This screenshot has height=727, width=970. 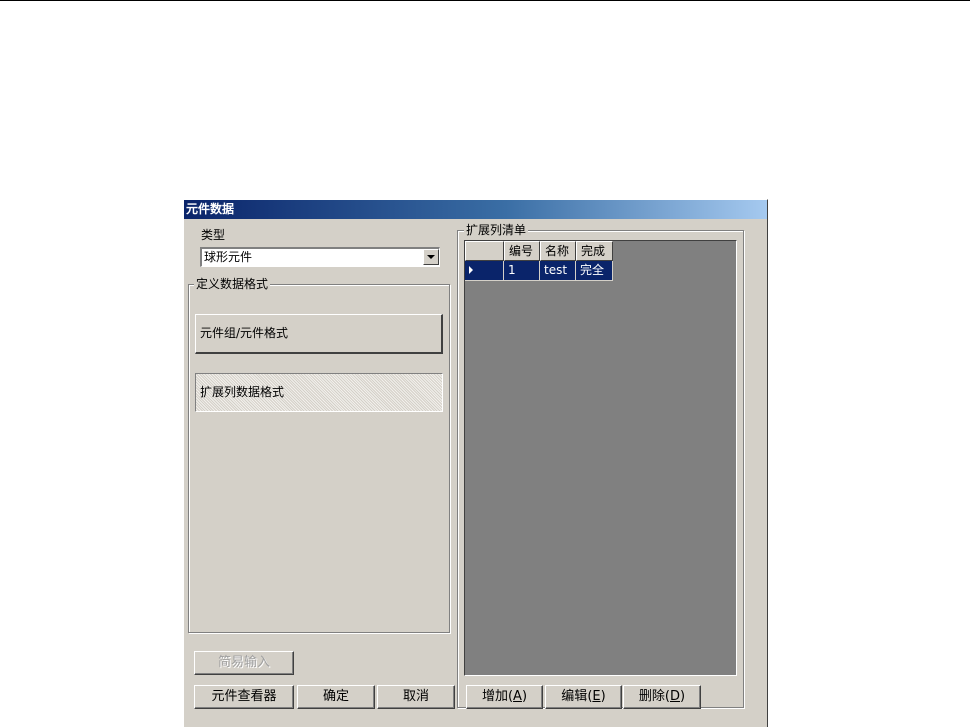 What do you see at coordinates (574, 696) in the screenshot?
I see `edit-button-label: 编辑` at bounding box center [574, 696].